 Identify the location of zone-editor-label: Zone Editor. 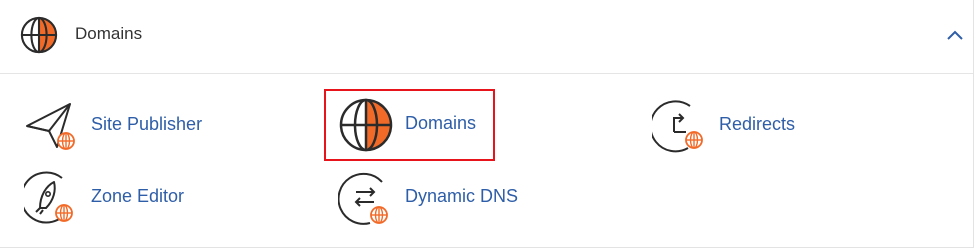
(138, 196).